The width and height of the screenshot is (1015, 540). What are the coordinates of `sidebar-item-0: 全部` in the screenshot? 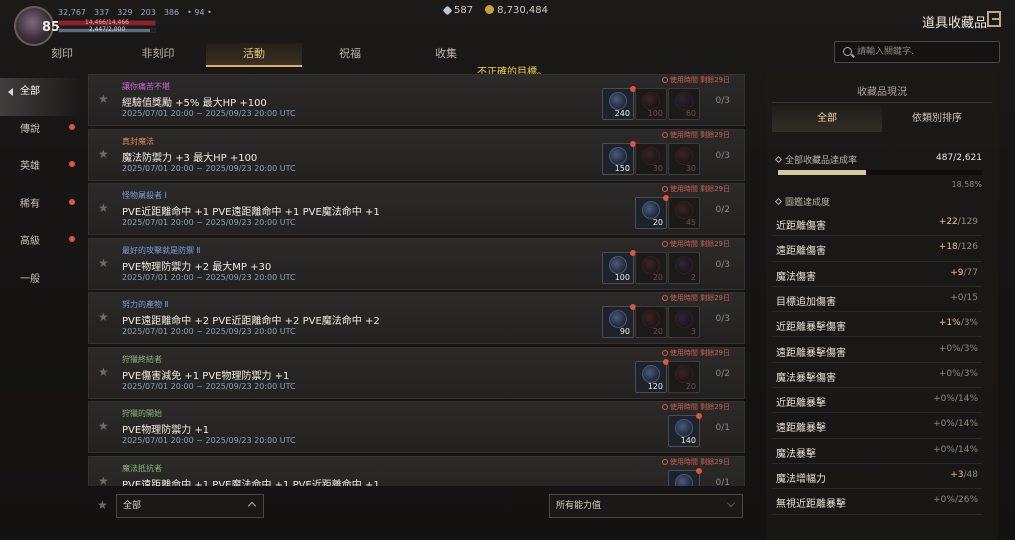 It's located at (41, 97).